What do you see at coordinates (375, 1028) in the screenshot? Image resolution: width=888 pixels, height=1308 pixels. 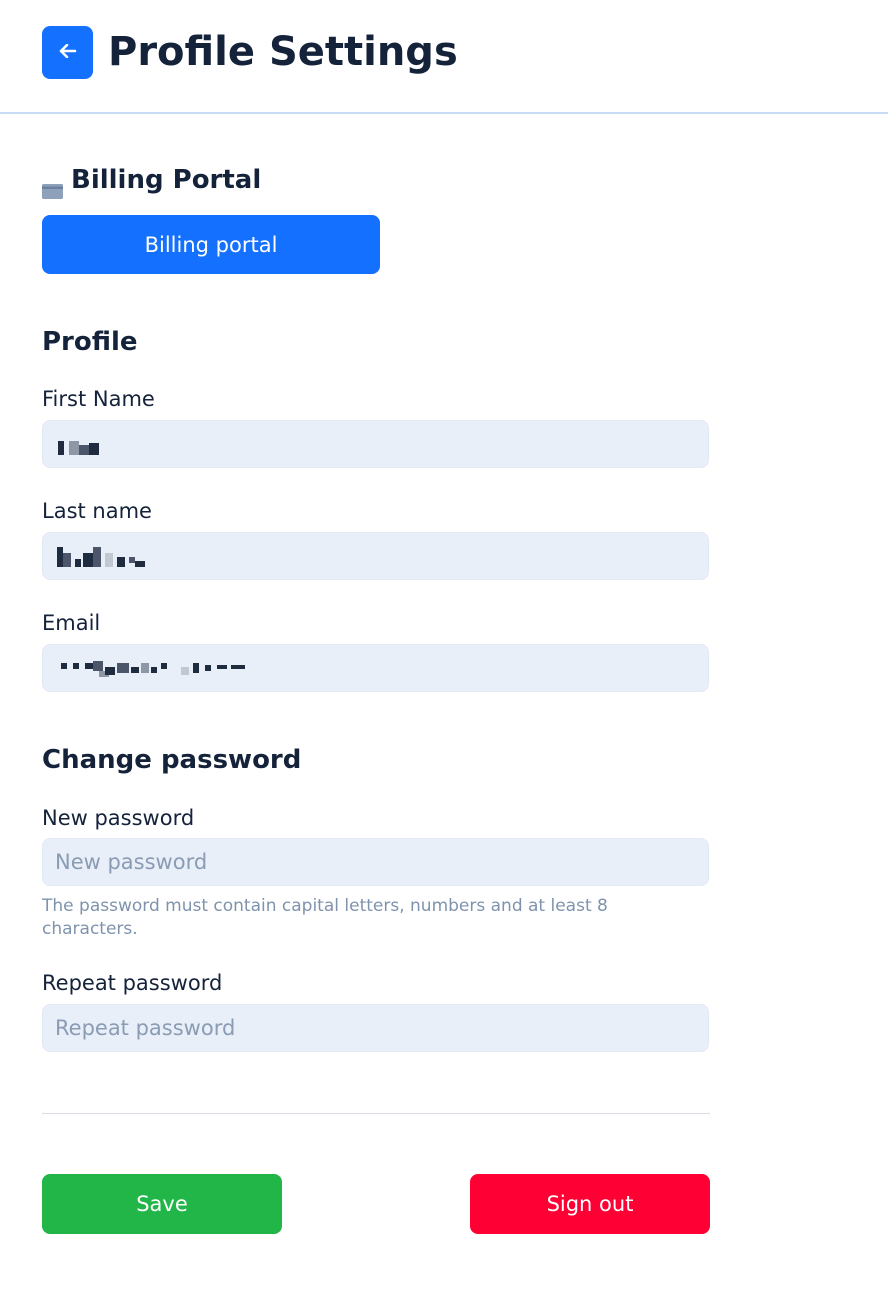 I see `repeat-password-input` at bounding box center [375, 1028].